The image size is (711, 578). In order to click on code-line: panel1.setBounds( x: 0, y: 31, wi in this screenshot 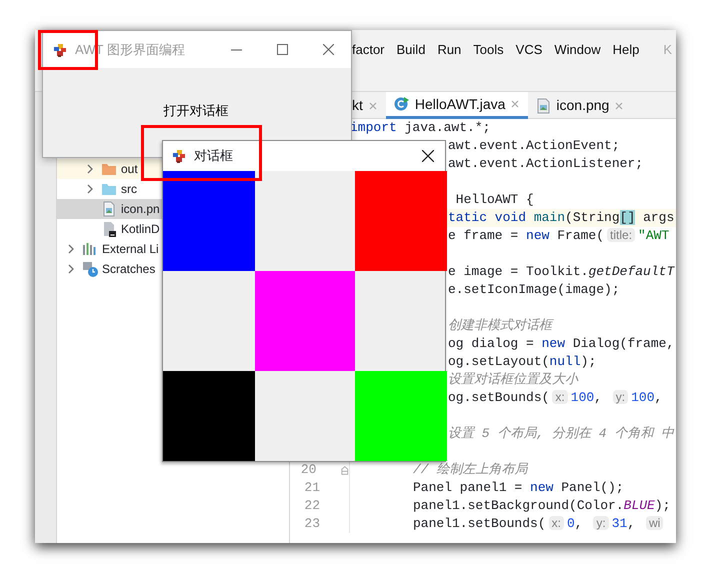, I will do `click(539, 524)`.